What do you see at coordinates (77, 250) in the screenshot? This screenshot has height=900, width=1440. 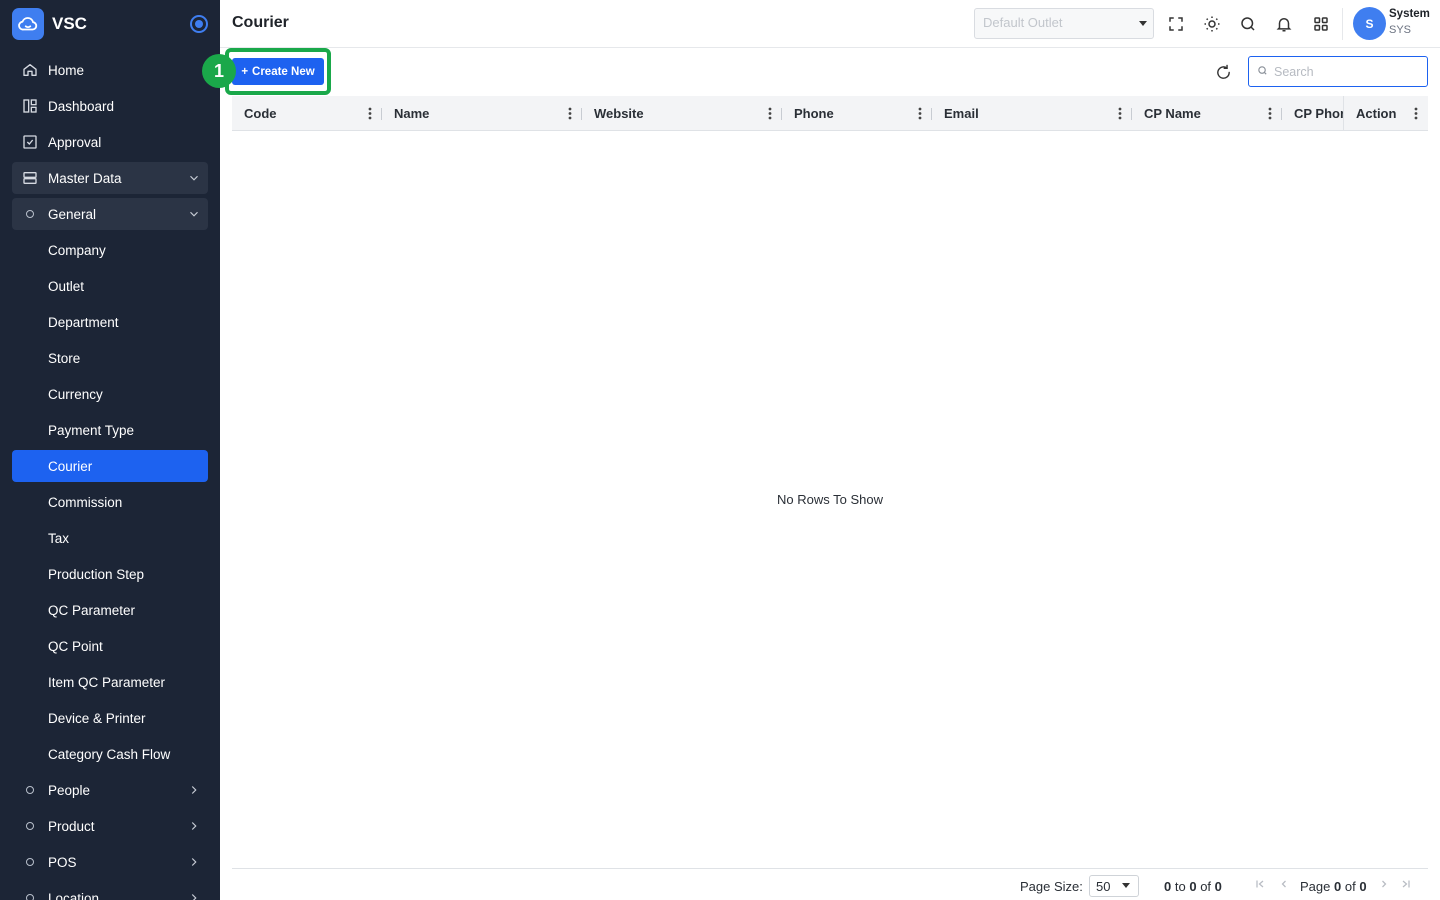 I see `sidebar-item-label: Company` at bounding box center [77, 250].